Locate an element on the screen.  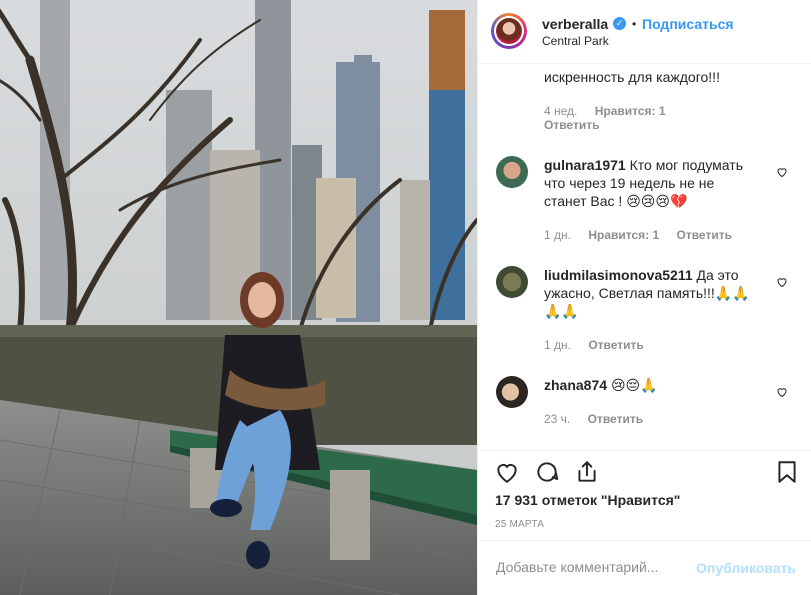
author-username: verberalla is located at coordinates (575, 24).